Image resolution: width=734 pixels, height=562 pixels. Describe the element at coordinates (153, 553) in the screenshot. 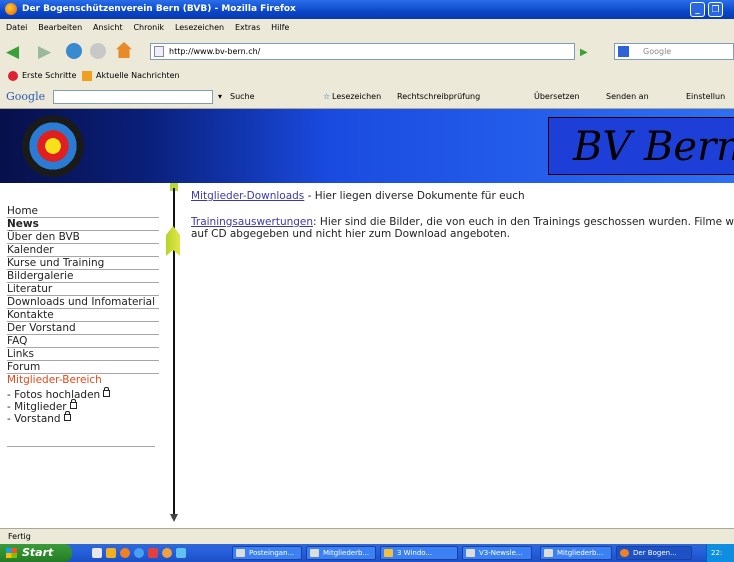

I see `quicklaunch-app-icon` at that location.